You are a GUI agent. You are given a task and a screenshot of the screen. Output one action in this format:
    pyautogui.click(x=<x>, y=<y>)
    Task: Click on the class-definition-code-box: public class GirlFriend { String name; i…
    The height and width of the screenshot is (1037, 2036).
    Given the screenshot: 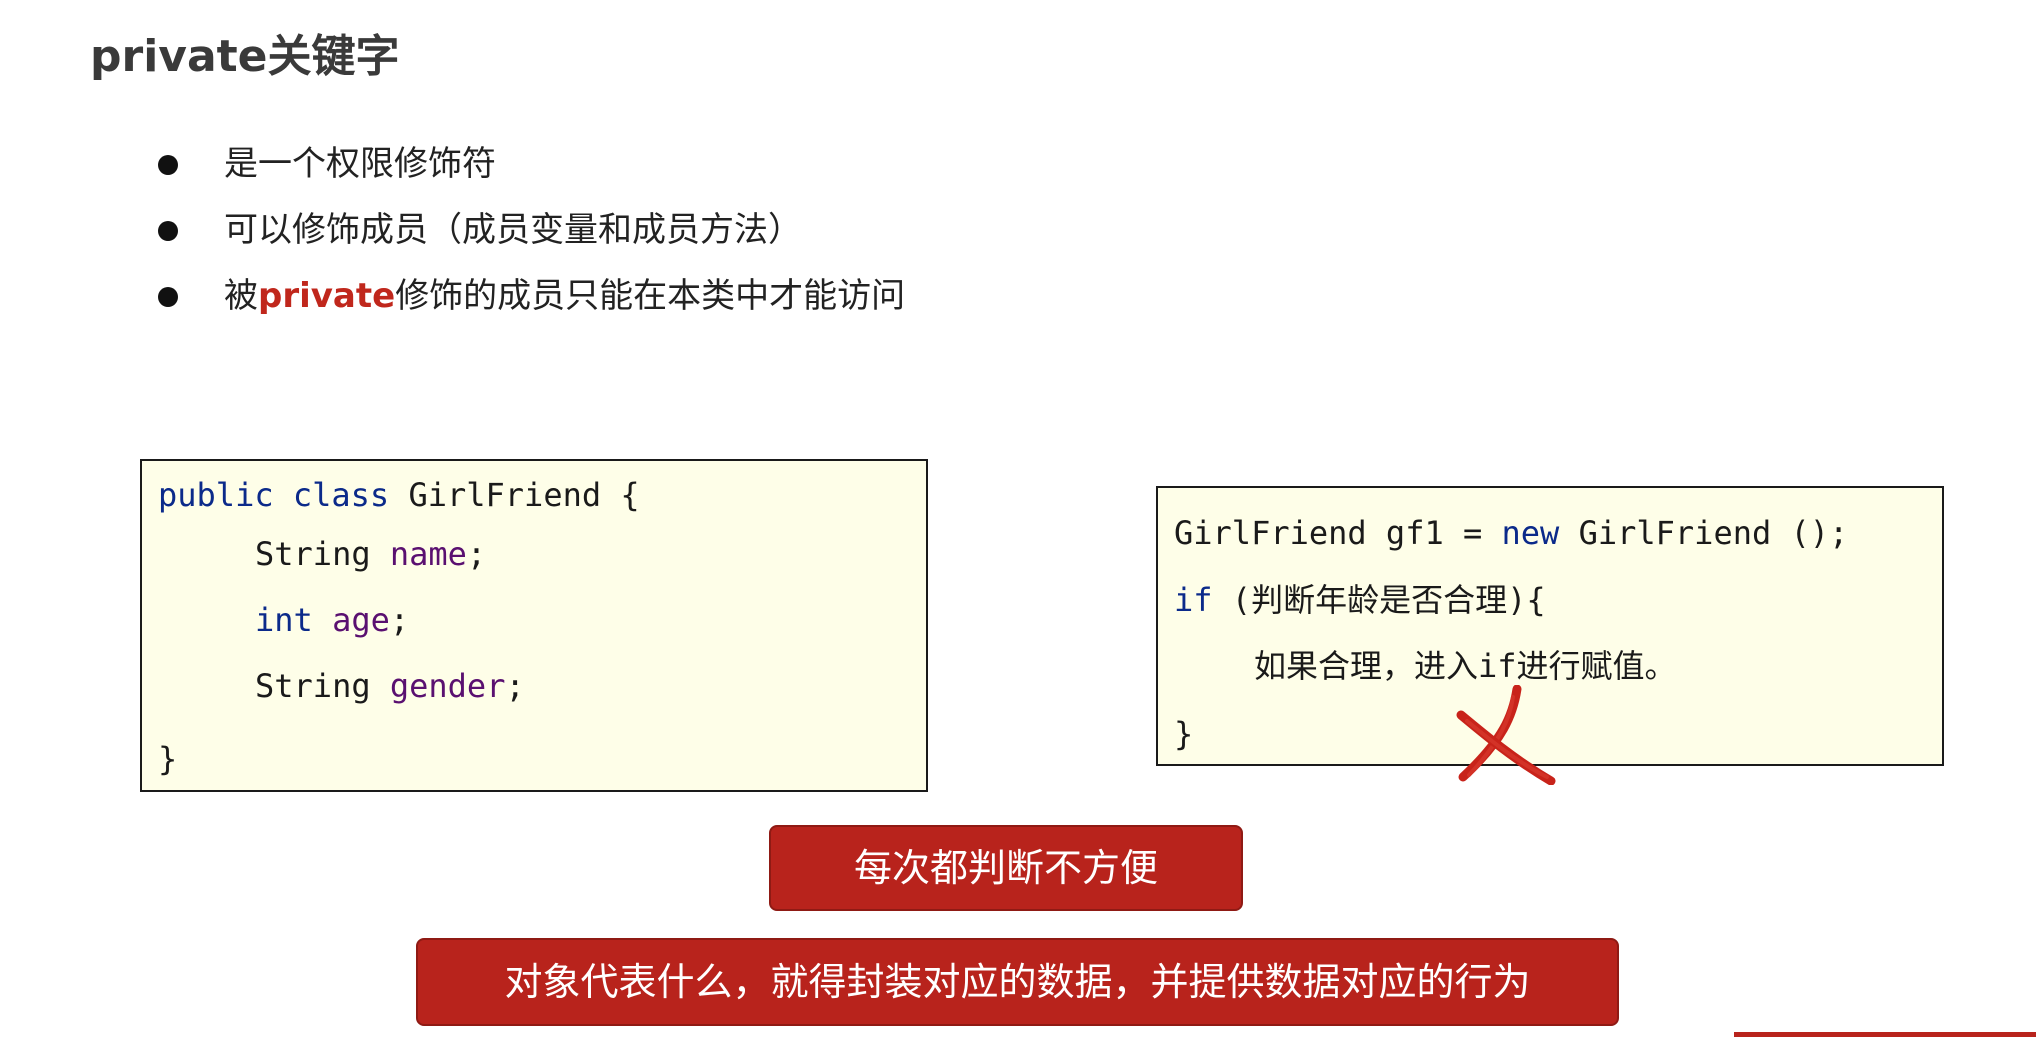 What is the action you would take?
    pyautogui.click(x=534, y=625)
    